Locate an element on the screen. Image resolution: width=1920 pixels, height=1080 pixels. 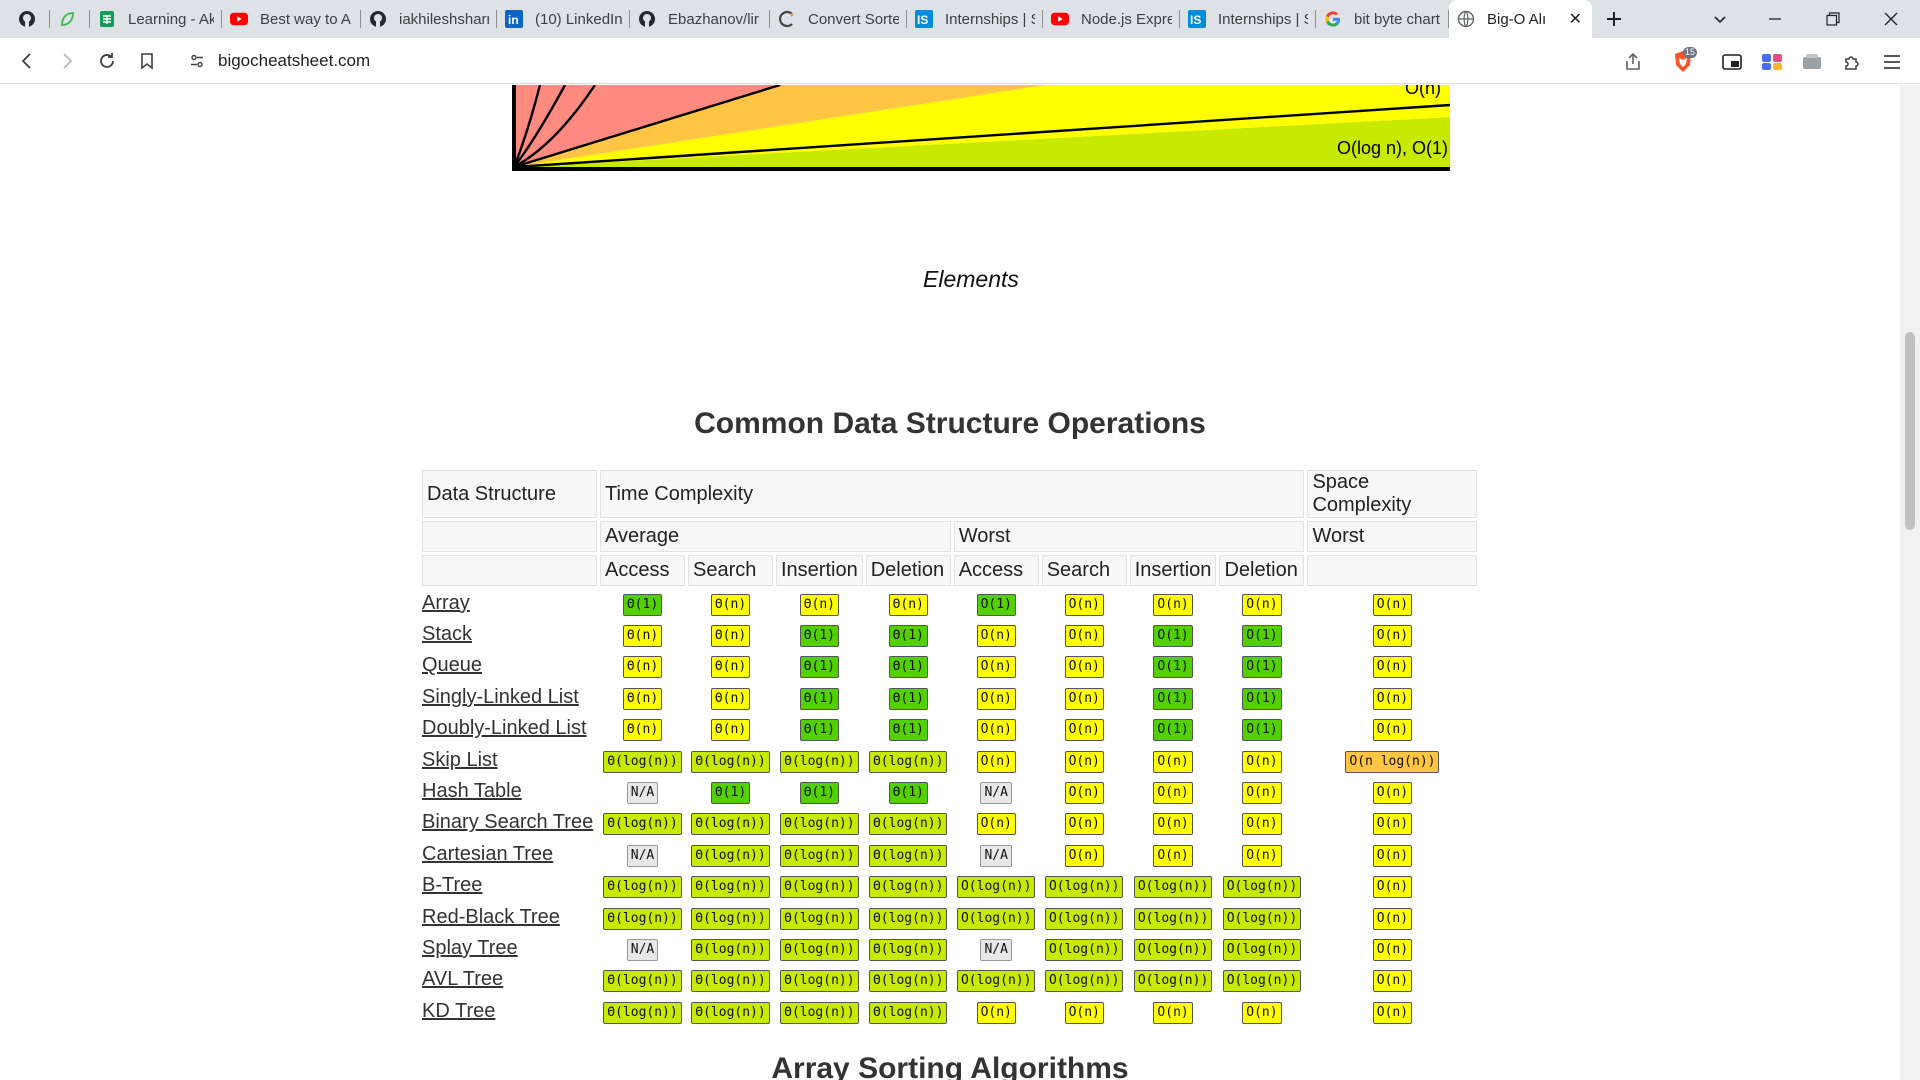
data-structure-link: Red-Black Tree is located at coordinates (491, 917).